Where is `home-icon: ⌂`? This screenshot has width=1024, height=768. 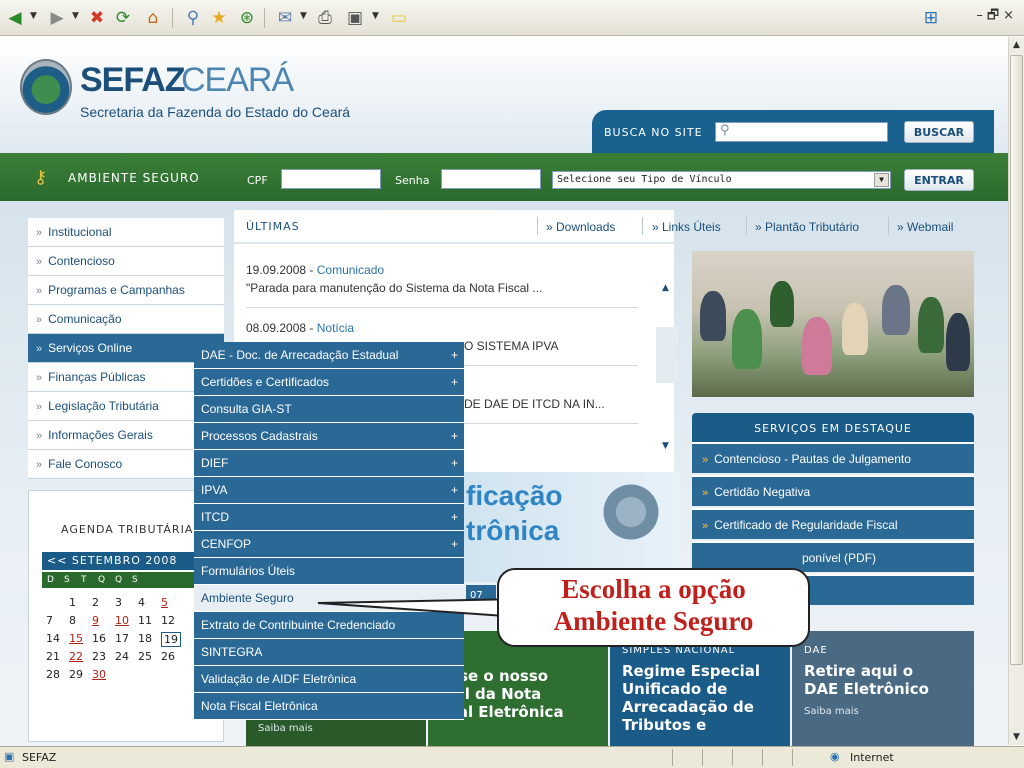
home-icon: ⌂ is located at coordinates (153, 18).